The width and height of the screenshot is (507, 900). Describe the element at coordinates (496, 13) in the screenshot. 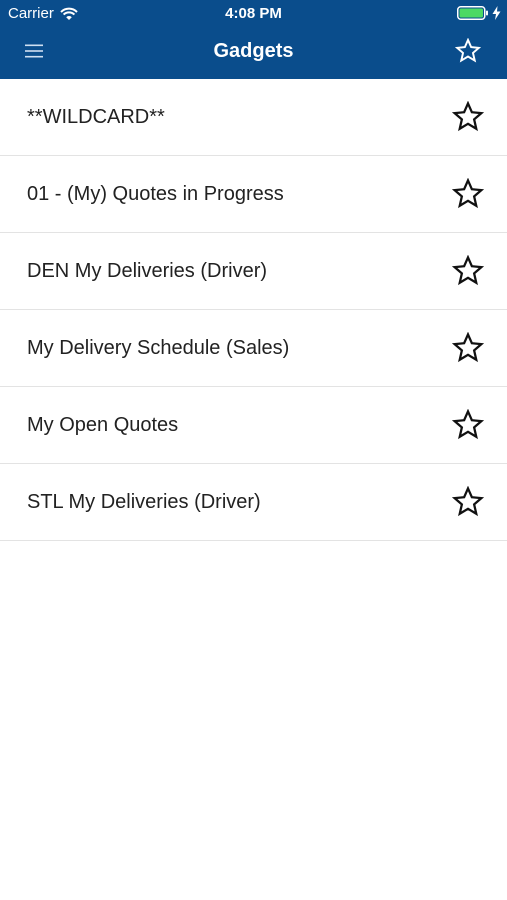

I see `charging-bolt-icon` at that location.